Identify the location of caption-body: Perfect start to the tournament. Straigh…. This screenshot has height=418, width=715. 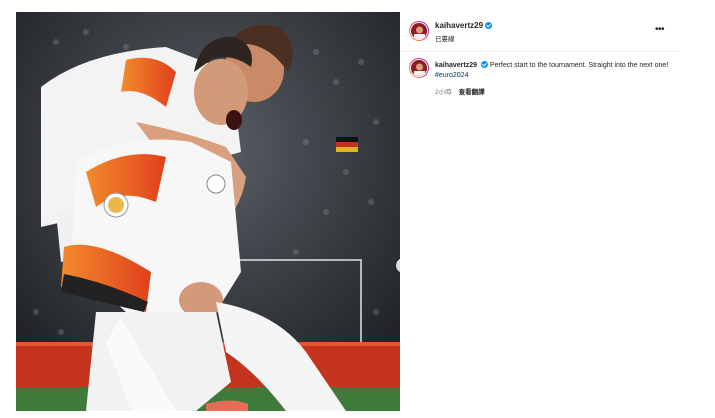
(579, 65).